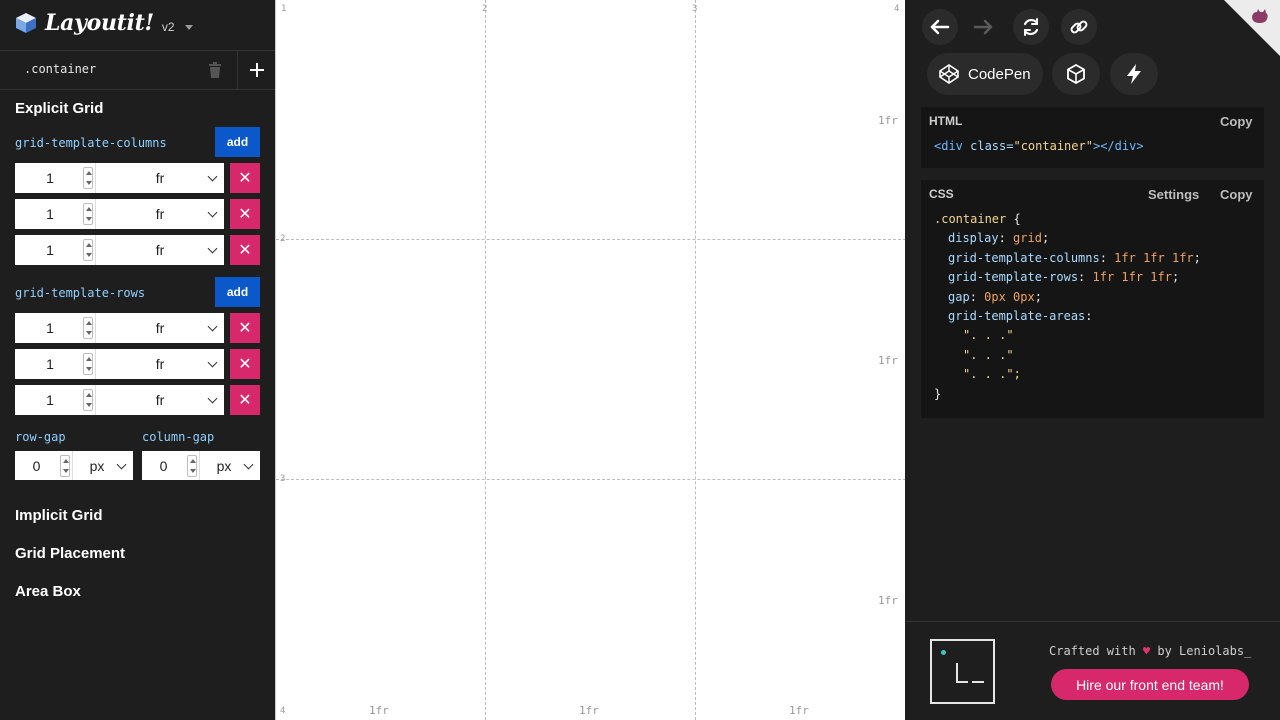  Describe the element at coordinates (995, 297) in the screenshot. I see `css-code-line: gap: 0px 0px;` at that location.